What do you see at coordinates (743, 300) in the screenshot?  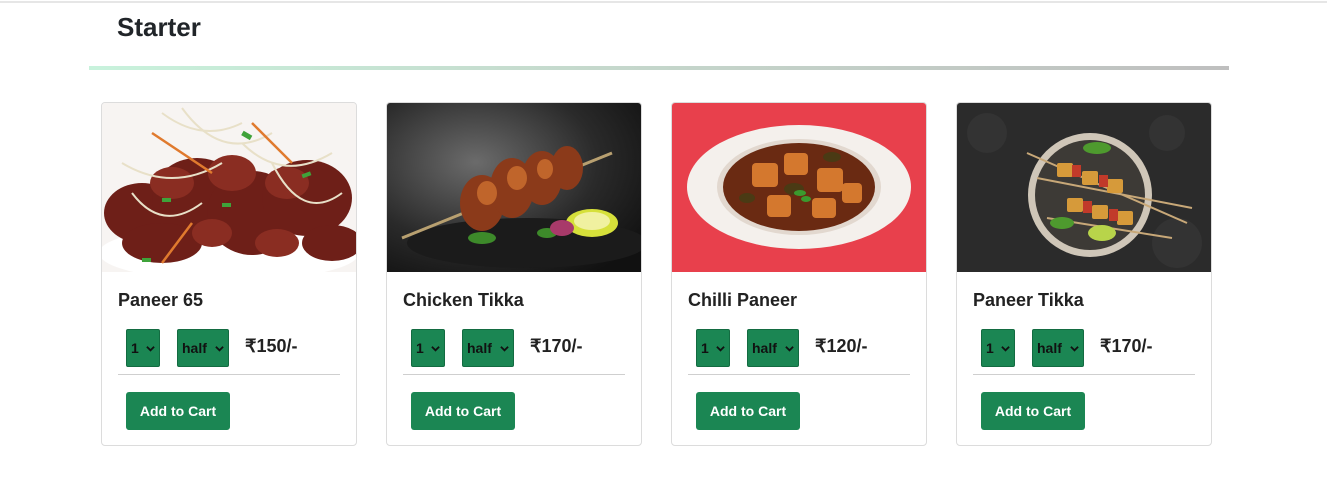 I see `item-name: Chilli Paneer` at bounding box center [743, 300].